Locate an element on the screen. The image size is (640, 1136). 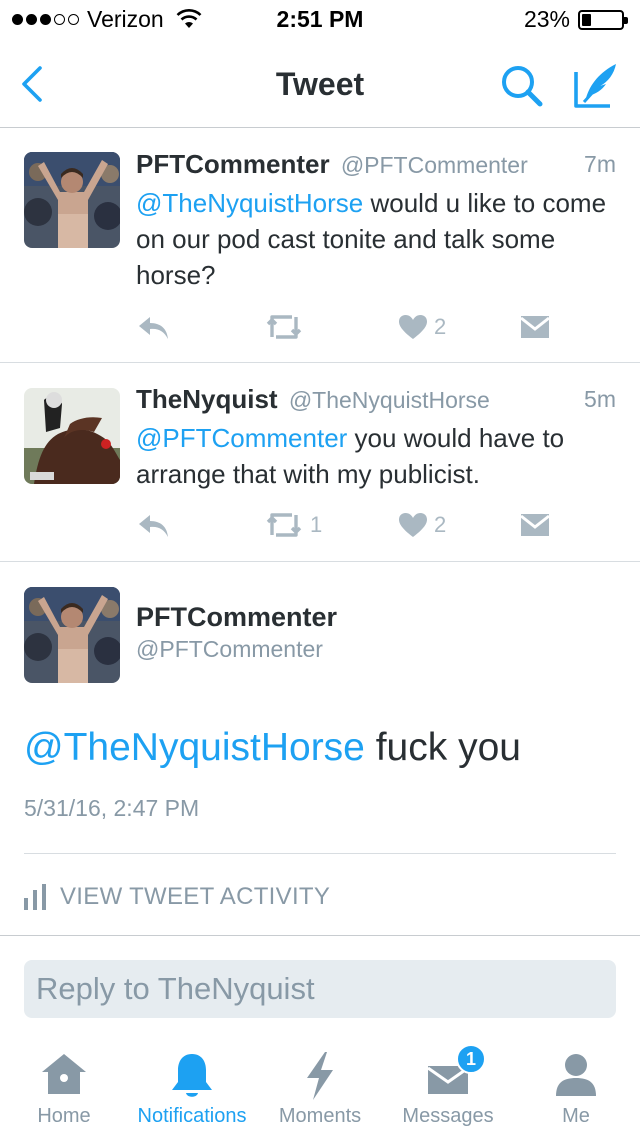
tweet-author-handle: @PFTCommenter is located at coordinates (434, 165).